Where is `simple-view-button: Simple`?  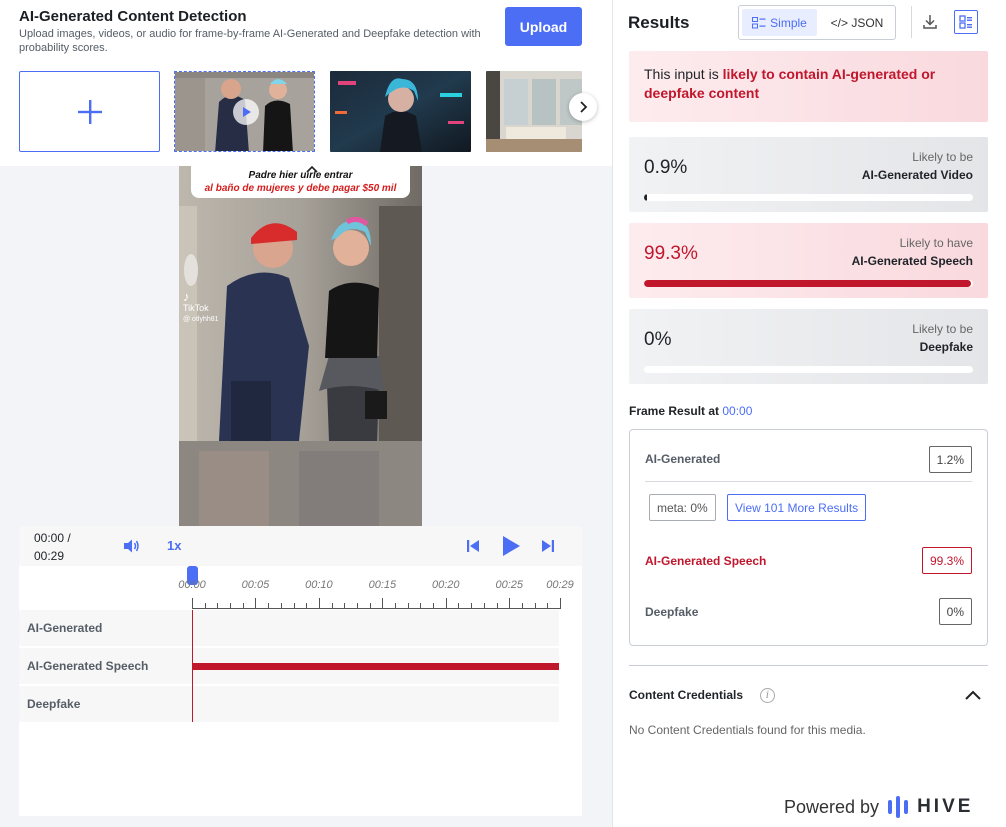 simple-view-button: Simple is located at coordinates (779, 22).